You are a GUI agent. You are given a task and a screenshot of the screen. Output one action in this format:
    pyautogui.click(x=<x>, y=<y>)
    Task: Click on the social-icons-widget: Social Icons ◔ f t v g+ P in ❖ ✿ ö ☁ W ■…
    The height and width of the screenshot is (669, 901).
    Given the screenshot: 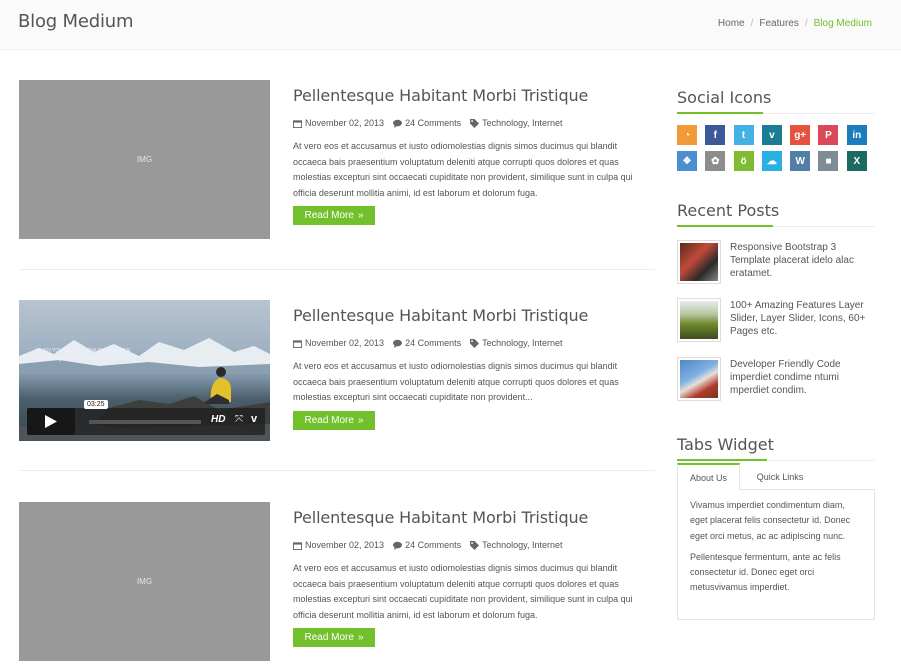 What is the action you would take?
    pyautogui.click(x=776, y=133)
    